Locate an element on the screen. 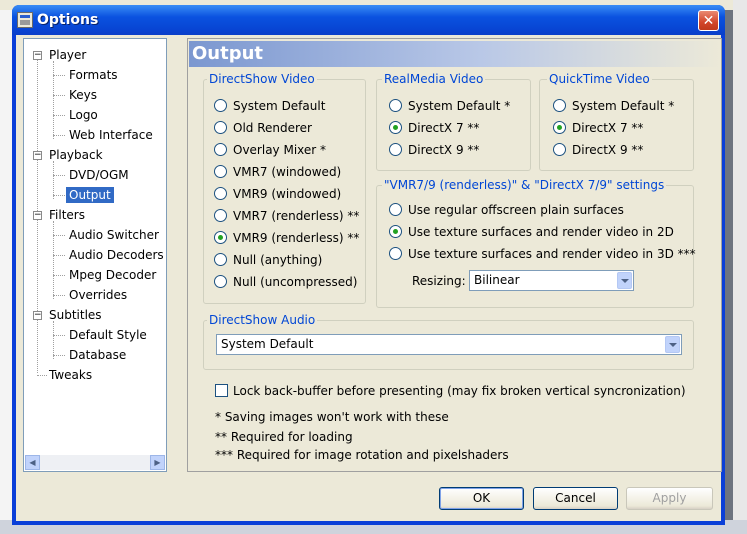 This screenshot has height=534, width=747. tree-item-audio-switcher: Audio Switcher is located at coordinates (114, 235).